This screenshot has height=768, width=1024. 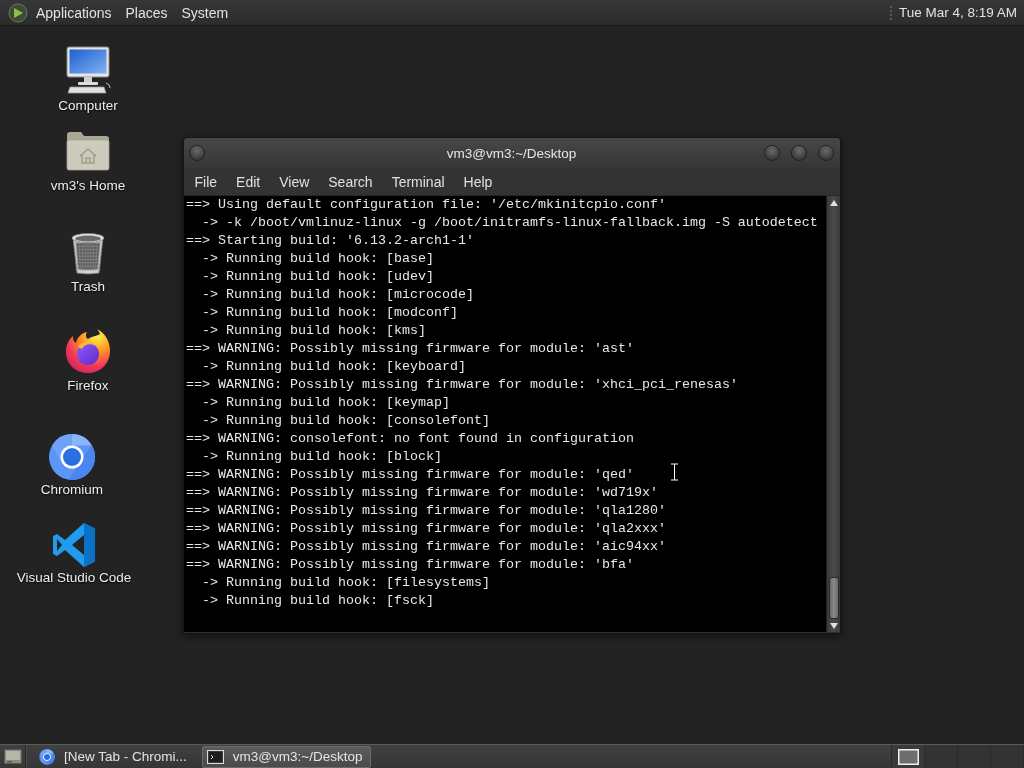 I want to click on desktop-icon-label: Firefox, so click(x=88, y=386).